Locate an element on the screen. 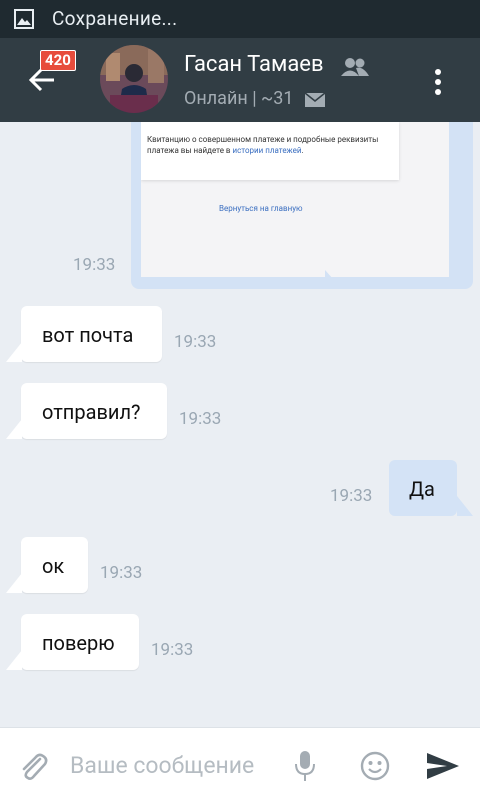 The image size is (480, 801). message-input is located at coordinates (175, 765).